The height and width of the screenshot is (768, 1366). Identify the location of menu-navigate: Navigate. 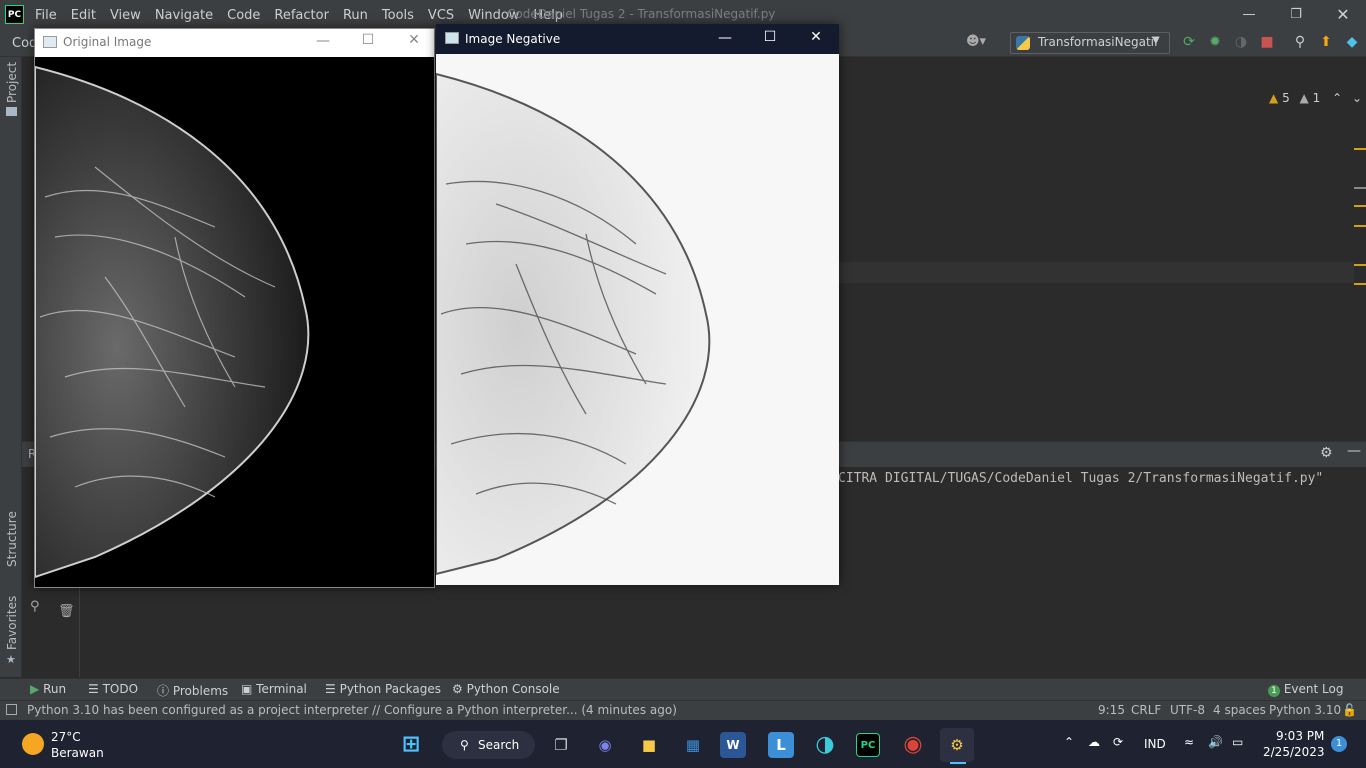
(184, 15).